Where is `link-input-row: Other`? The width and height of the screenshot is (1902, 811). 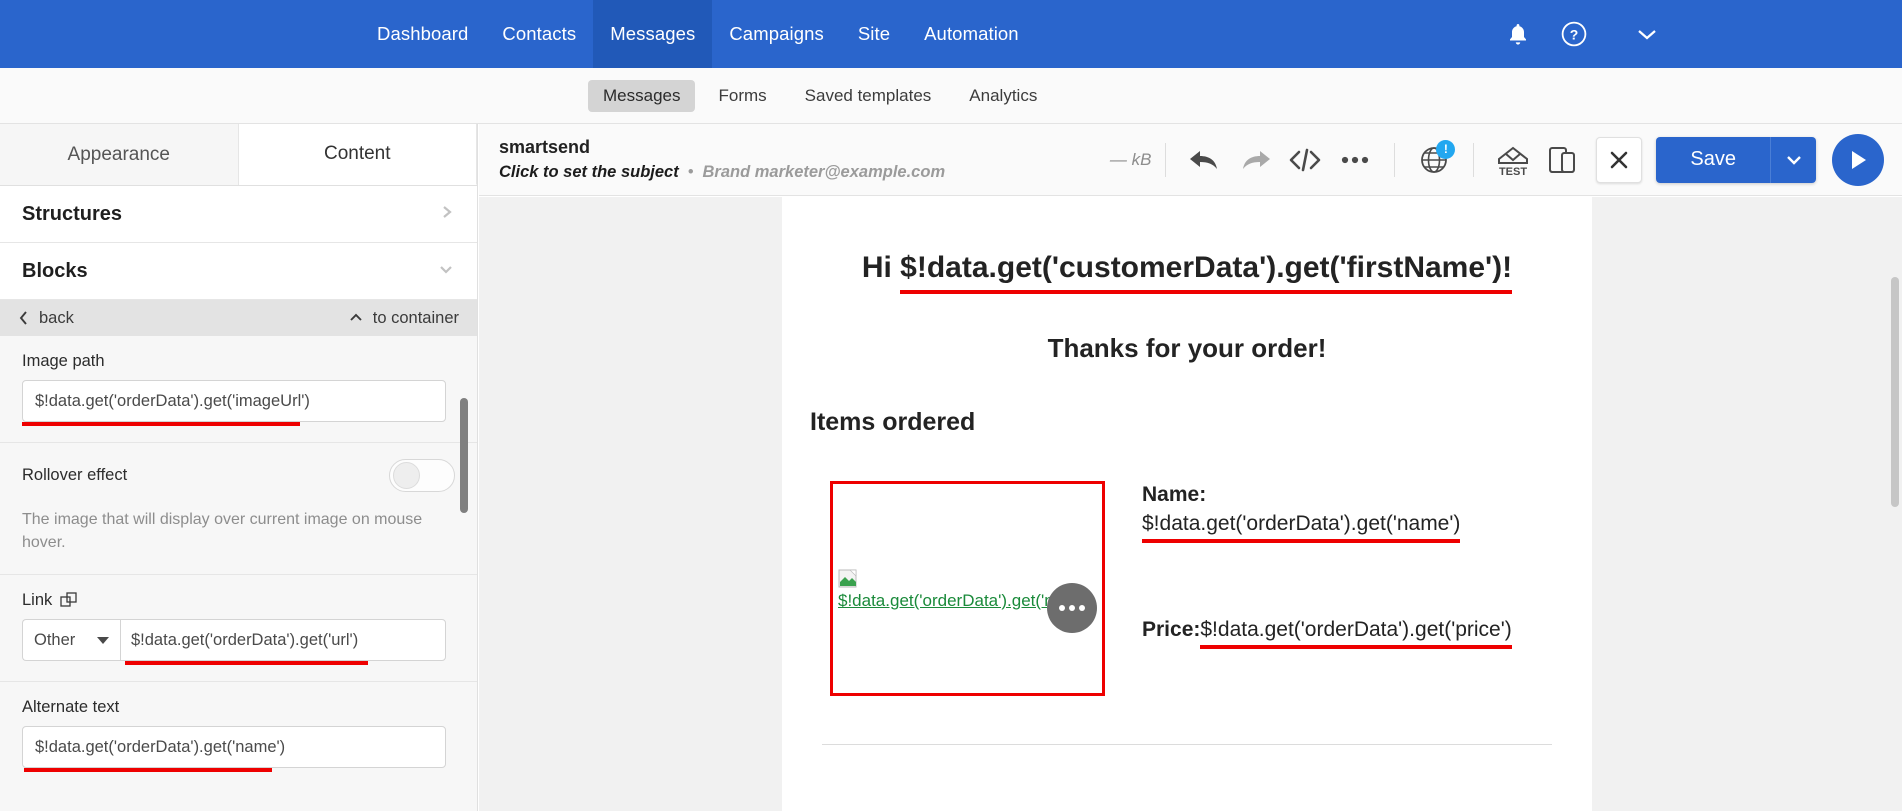 link-input-row: Other is located at coordinates (238, 640).